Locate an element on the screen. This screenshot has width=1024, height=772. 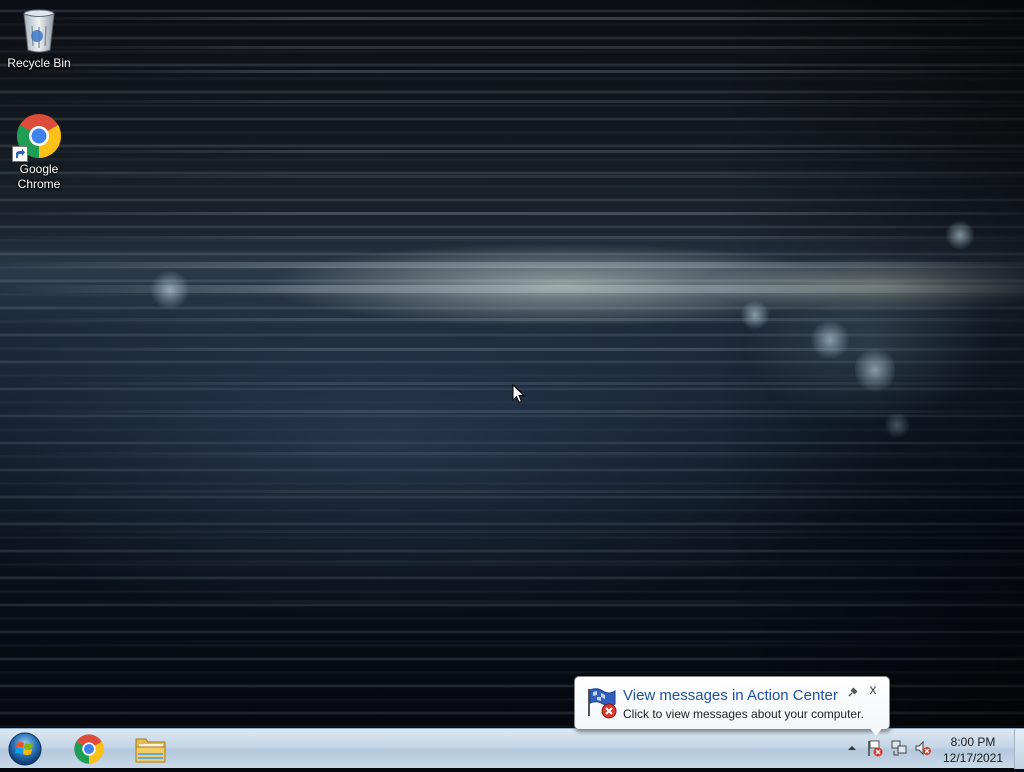
folder-icon is located at coordinates (150, 750).